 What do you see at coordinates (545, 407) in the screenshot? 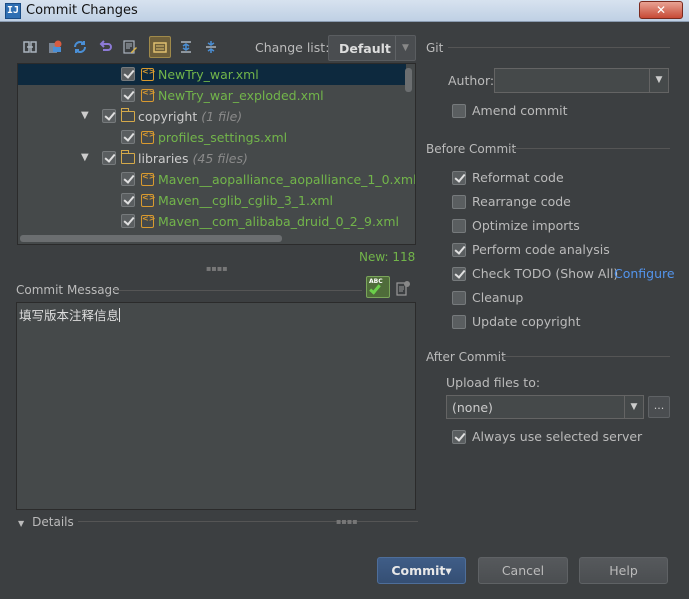
I see `upload-server-dropdown: (none) ▼` at bounding box center [545, 407].